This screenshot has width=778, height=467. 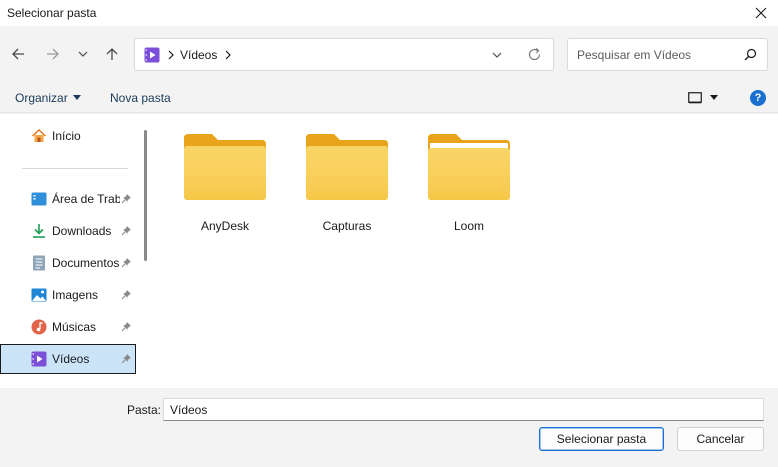 I want to click on sidebar-divider, so click(x=75, y=168).